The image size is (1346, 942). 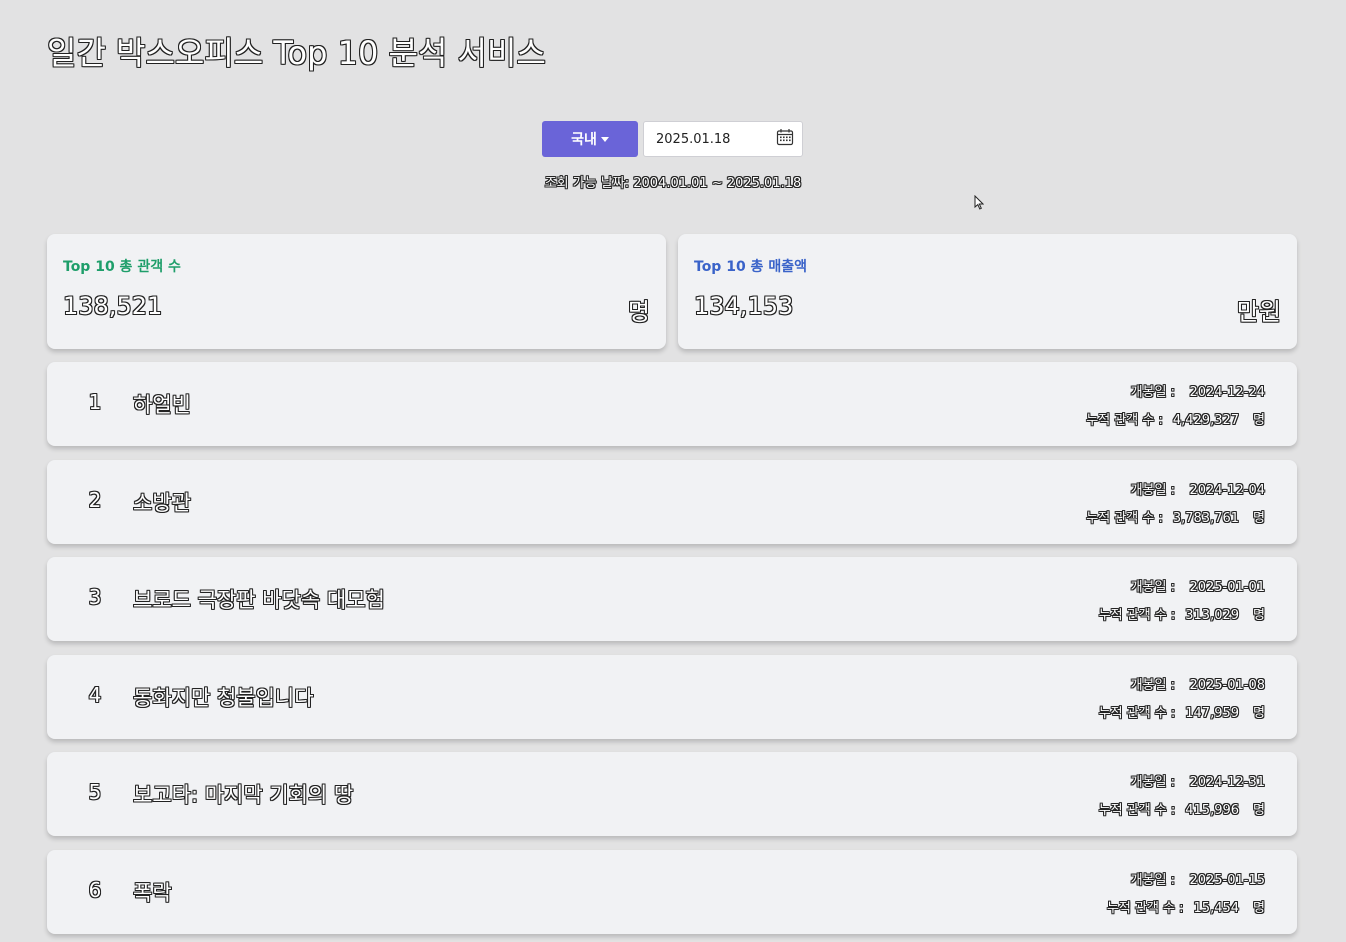 I want to click on movie-meta: 개봉일 : 2024-12-31 누적 관객 수 : 415,996 명, so click(x=1182, y=797).